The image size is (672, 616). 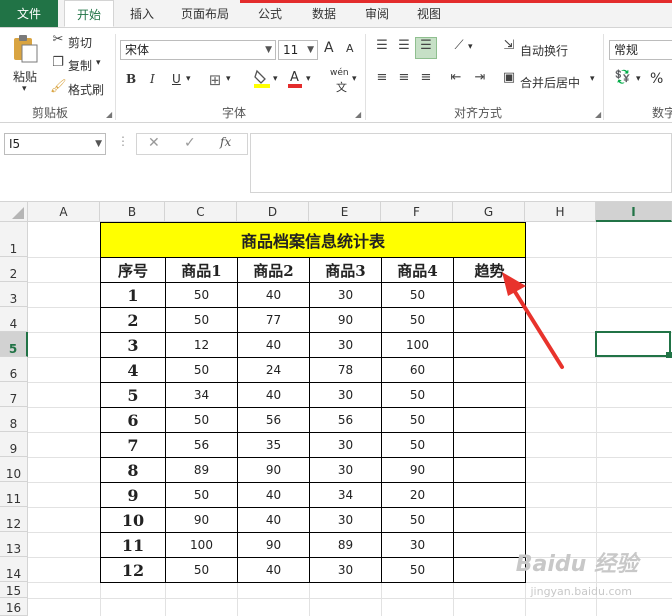 What do you see at coordinates (89, 13) in the screenshot?
I see `tab-home: 开始` at bounding box center [89, 13].